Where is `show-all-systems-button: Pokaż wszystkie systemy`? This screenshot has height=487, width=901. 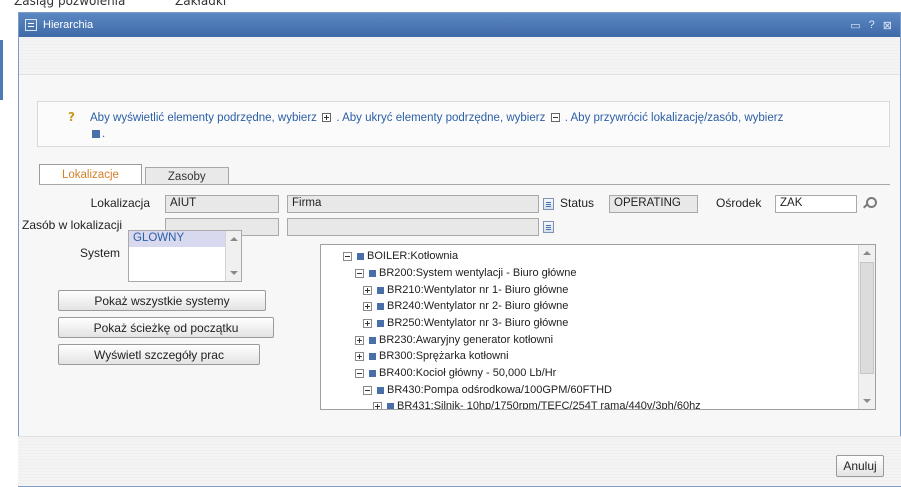 show-all-systems-button: Pokaż wszystkie systemy is located at coordinates (162, 300).